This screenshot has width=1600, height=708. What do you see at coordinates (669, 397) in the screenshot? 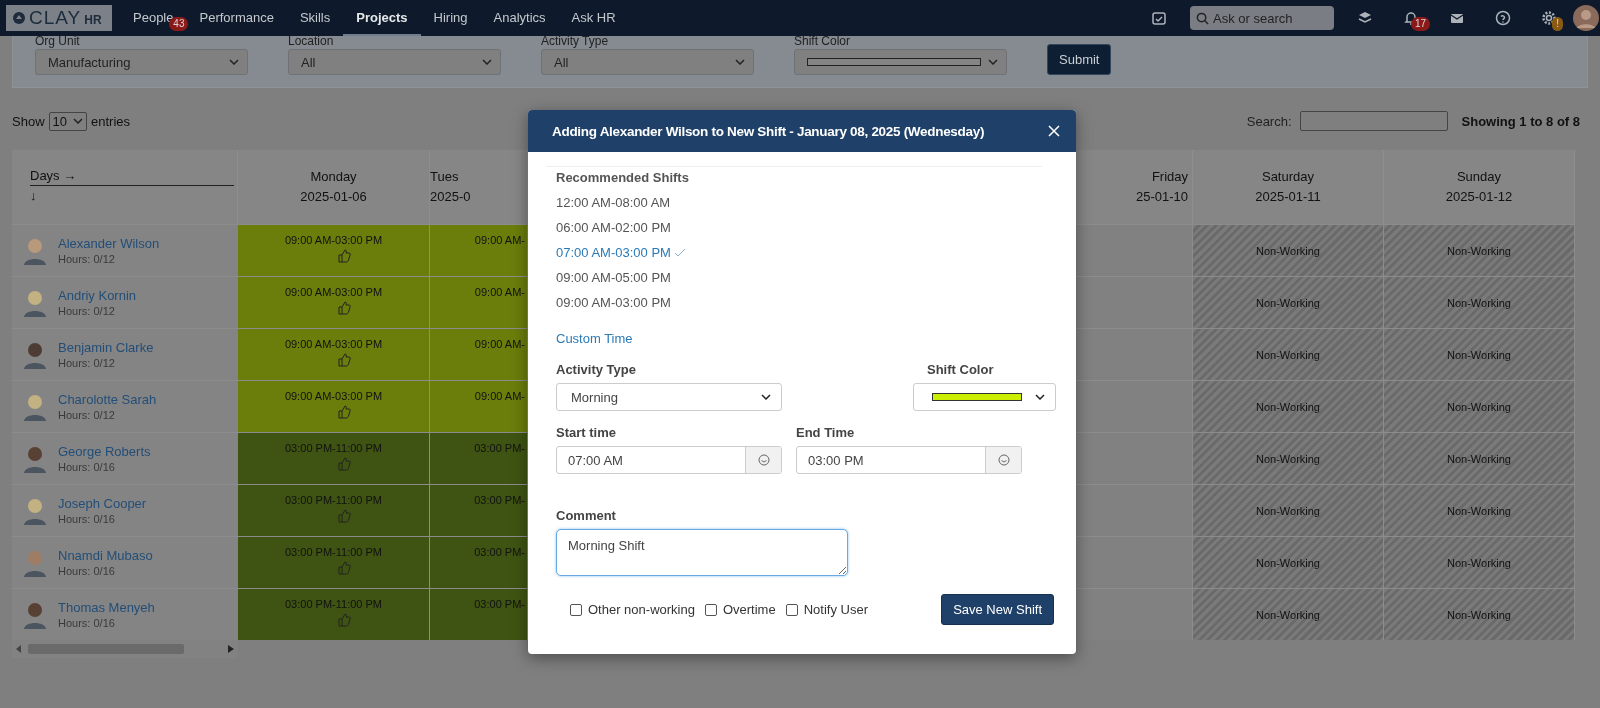
I see `activity-dropdown: Morning` at bounding box center [669, 397].